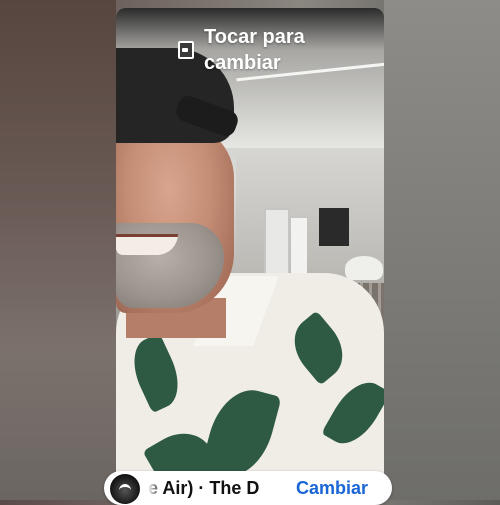 This screenshot has width=500, height=505. What do you see at coordinates (332, 488) in the screenshot?
I see `change-music-button: Cambiar` at bounding box center [332, 488].